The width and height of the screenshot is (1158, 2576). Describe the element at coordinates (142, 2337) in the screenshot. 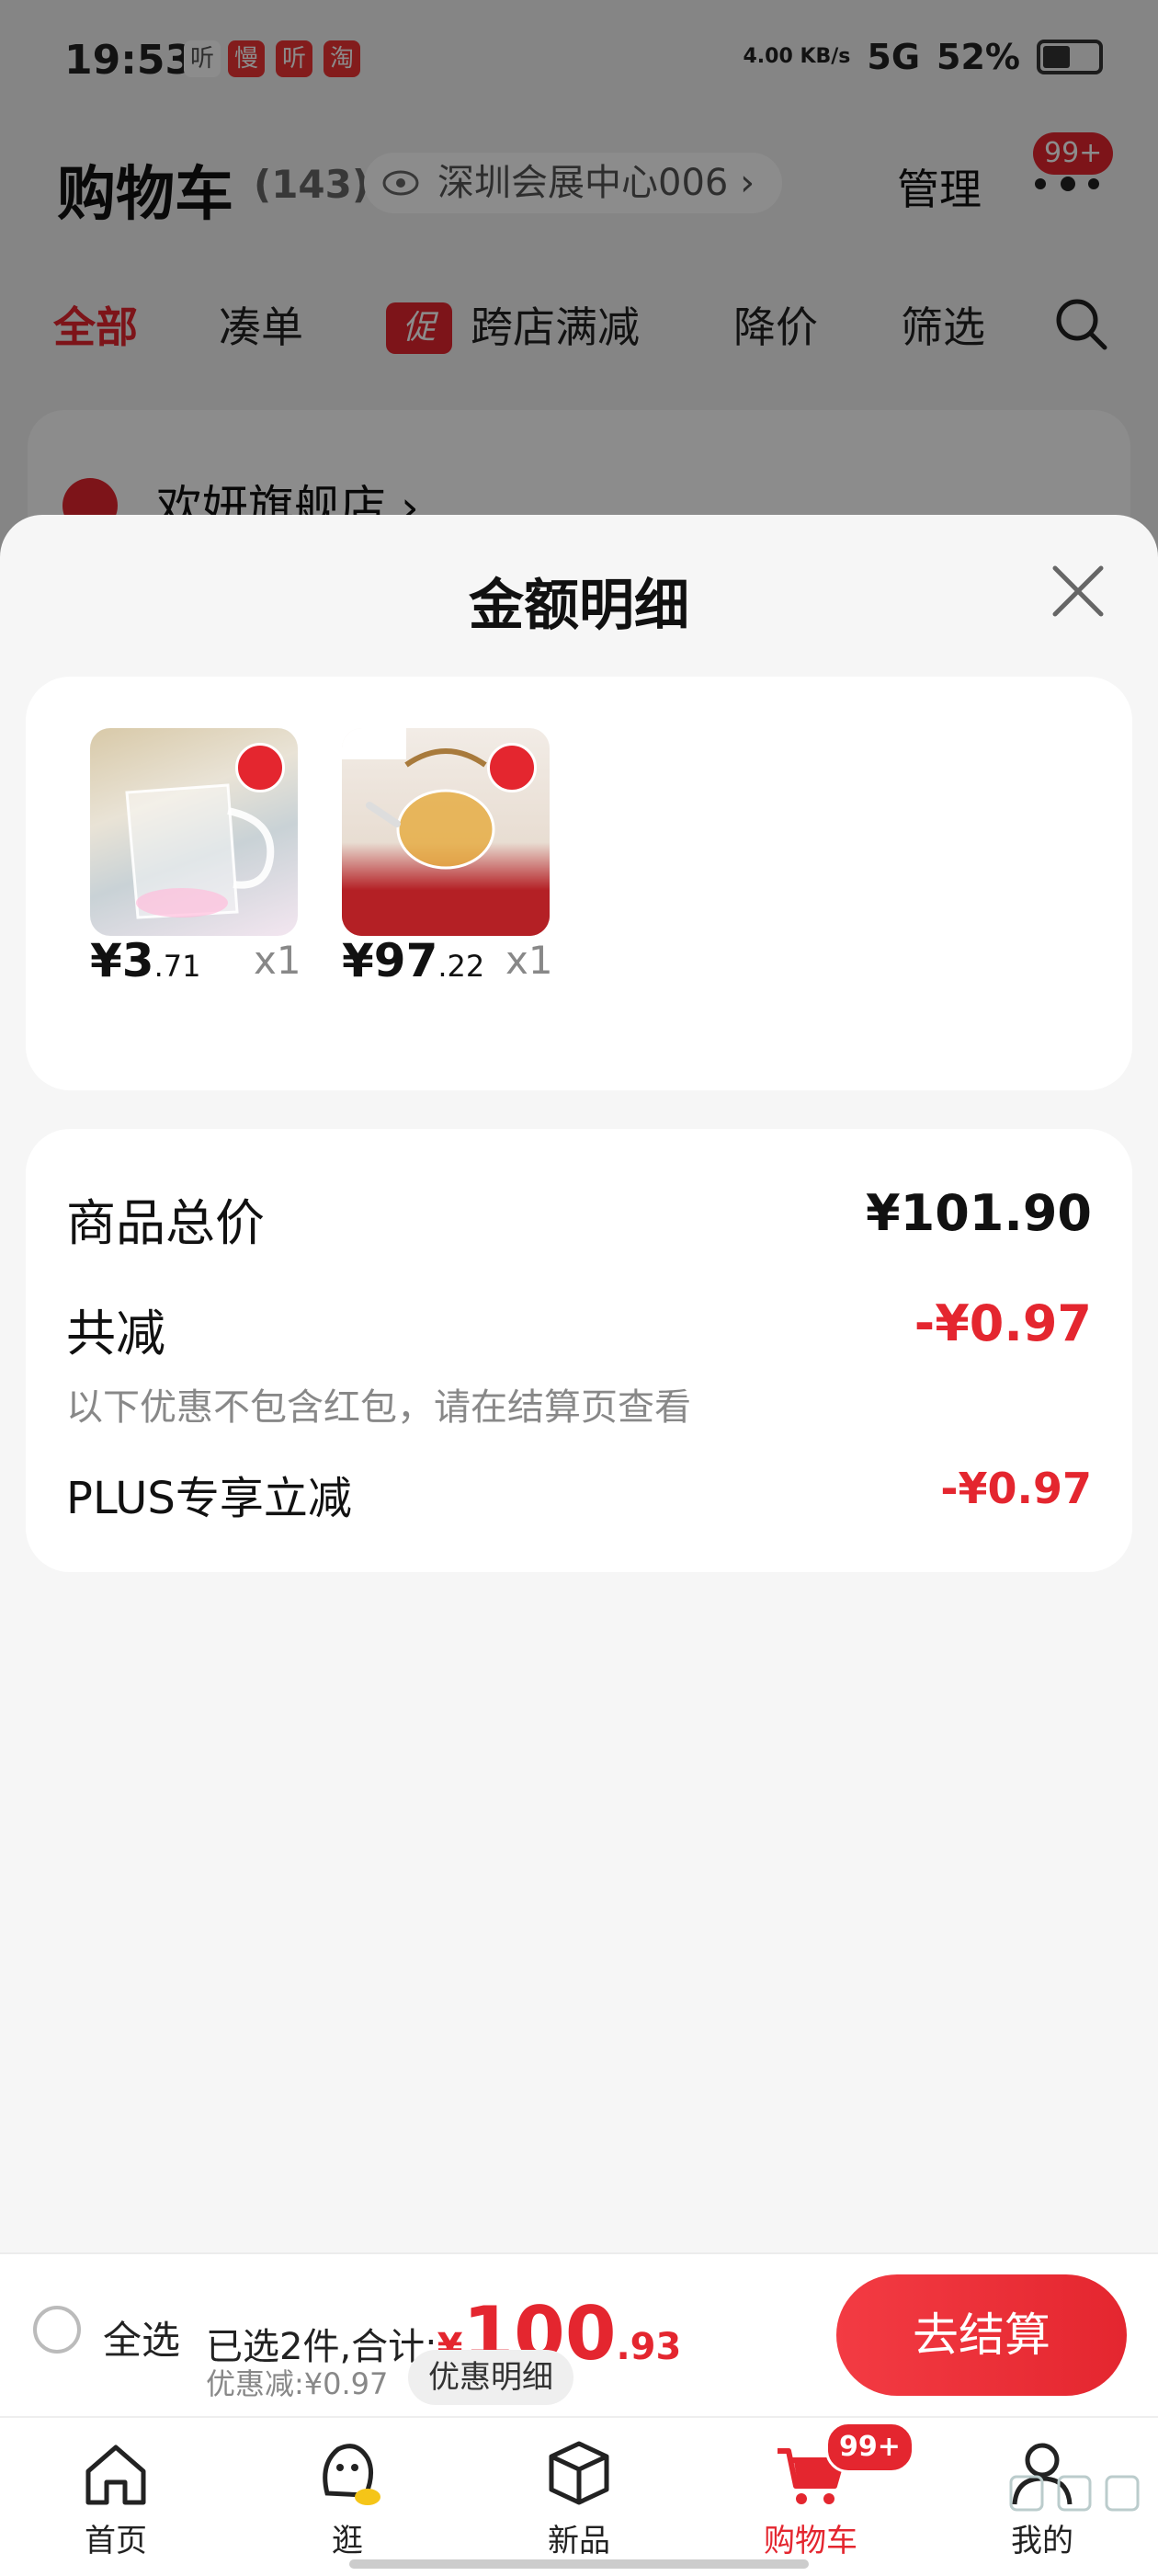

I see `select-all-label: 全选` at that location.